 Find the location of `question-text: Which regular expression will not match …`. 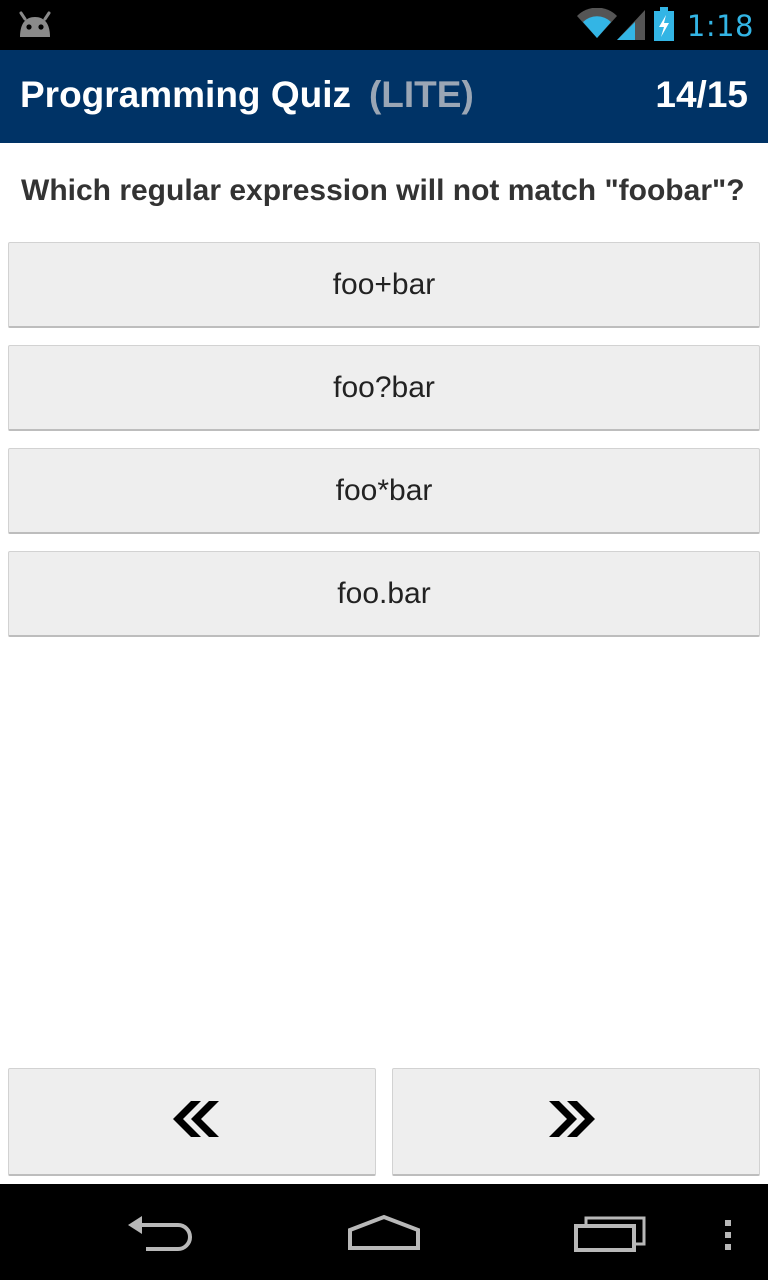

question-text: Which regular expression will not match … is located at coordinates (383, 190).